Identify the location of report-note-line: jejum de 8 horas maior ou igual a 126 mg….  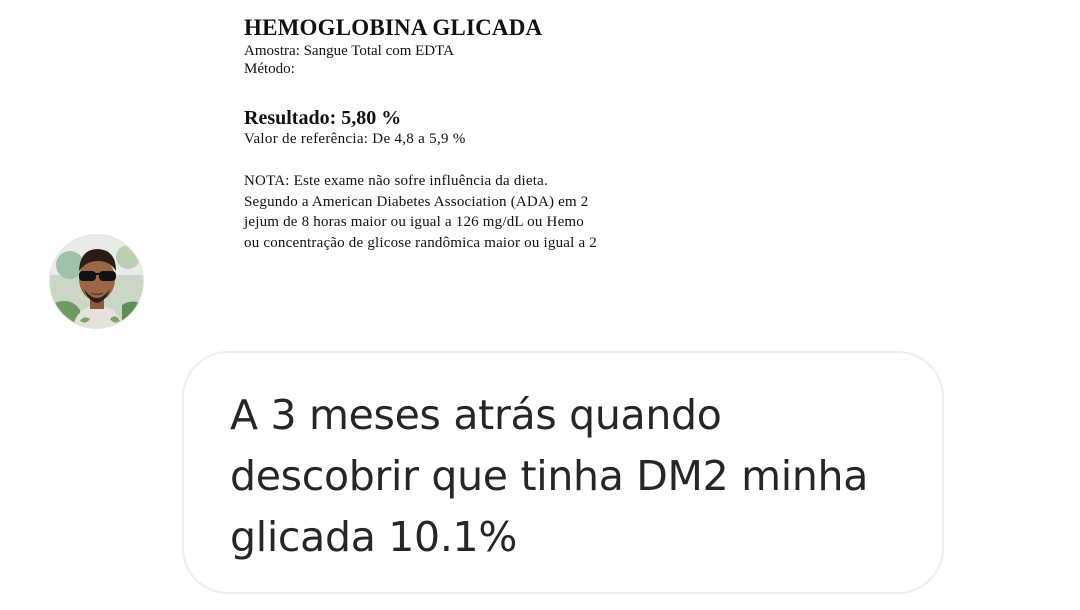
(414, 222).